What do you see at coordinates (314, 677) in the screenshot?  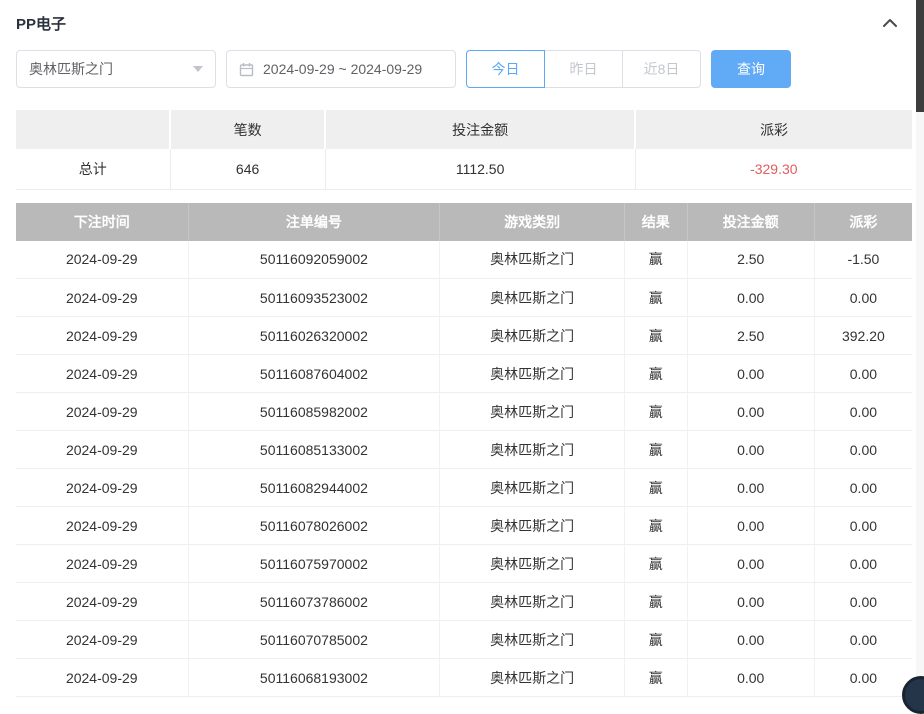 I see `cell-bet-number: 50116068193002` at bounding box center [314, 677].